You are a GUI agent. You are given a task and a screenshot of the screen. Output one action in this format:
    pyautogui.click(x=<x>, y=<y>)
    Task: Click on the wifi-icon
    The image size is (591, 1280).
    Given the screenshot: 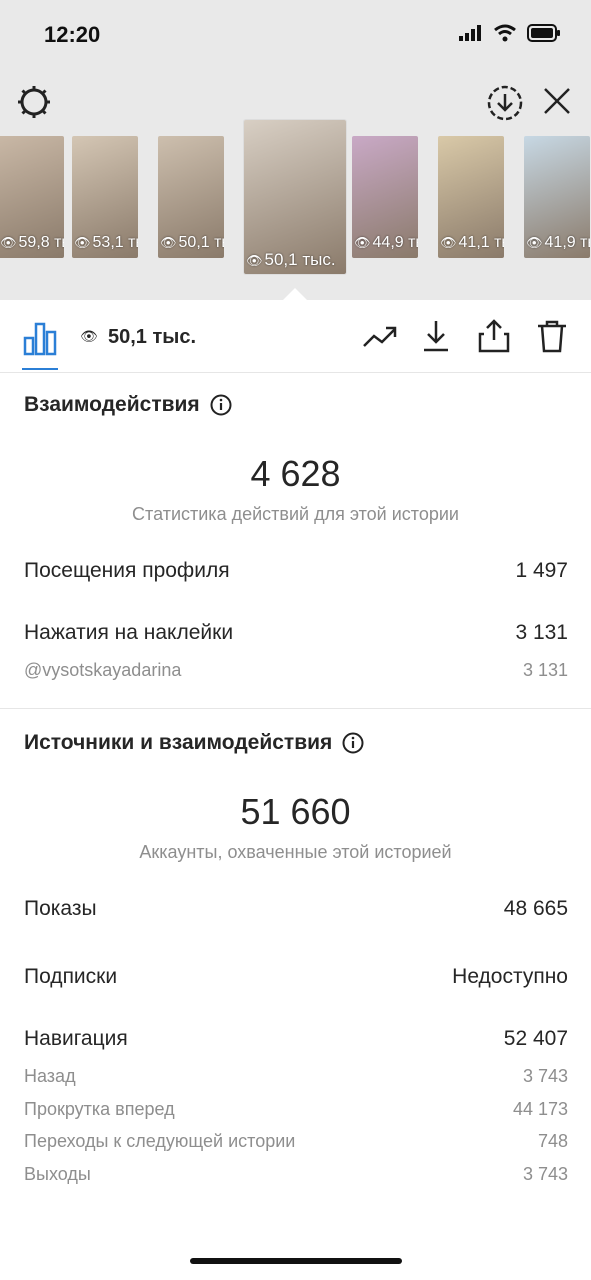 What is the action you would take?
    pyautogui.click(x=505, y=33)
    